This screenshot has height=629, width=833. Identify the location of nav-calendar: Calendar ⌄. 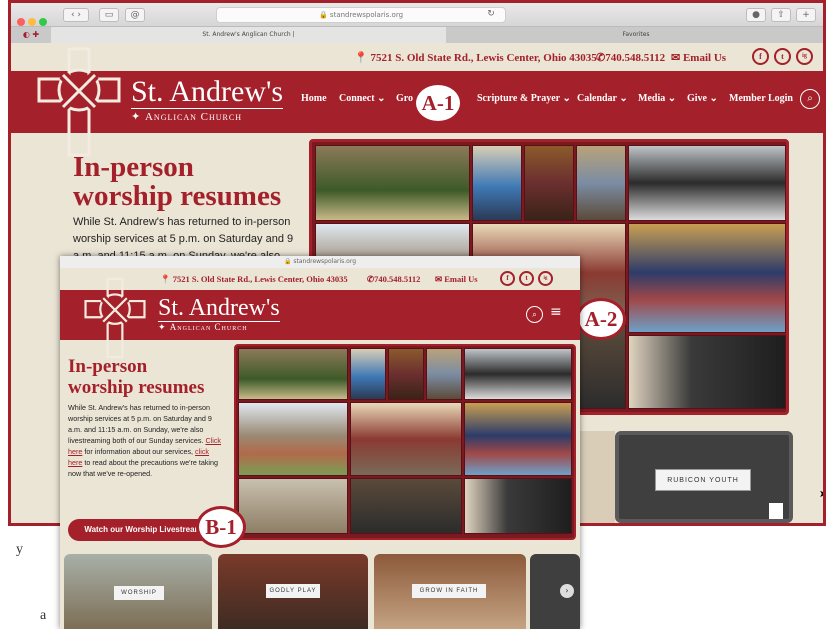
(602, 98).